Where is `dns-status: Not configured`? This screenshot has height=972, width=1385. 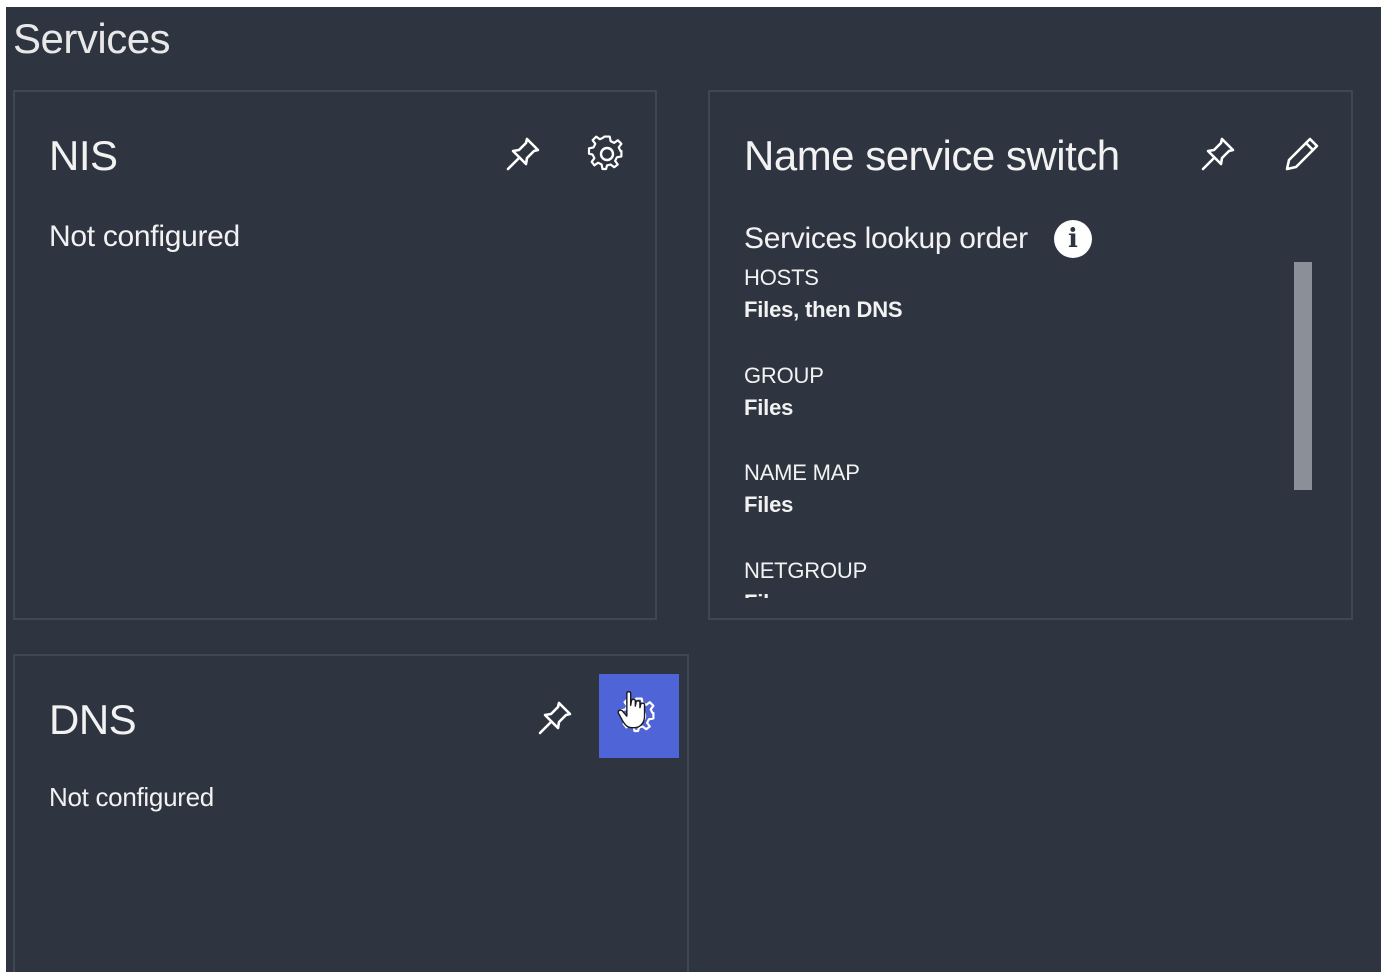
dns-status: Not configured is located at coordinates (131, 797).